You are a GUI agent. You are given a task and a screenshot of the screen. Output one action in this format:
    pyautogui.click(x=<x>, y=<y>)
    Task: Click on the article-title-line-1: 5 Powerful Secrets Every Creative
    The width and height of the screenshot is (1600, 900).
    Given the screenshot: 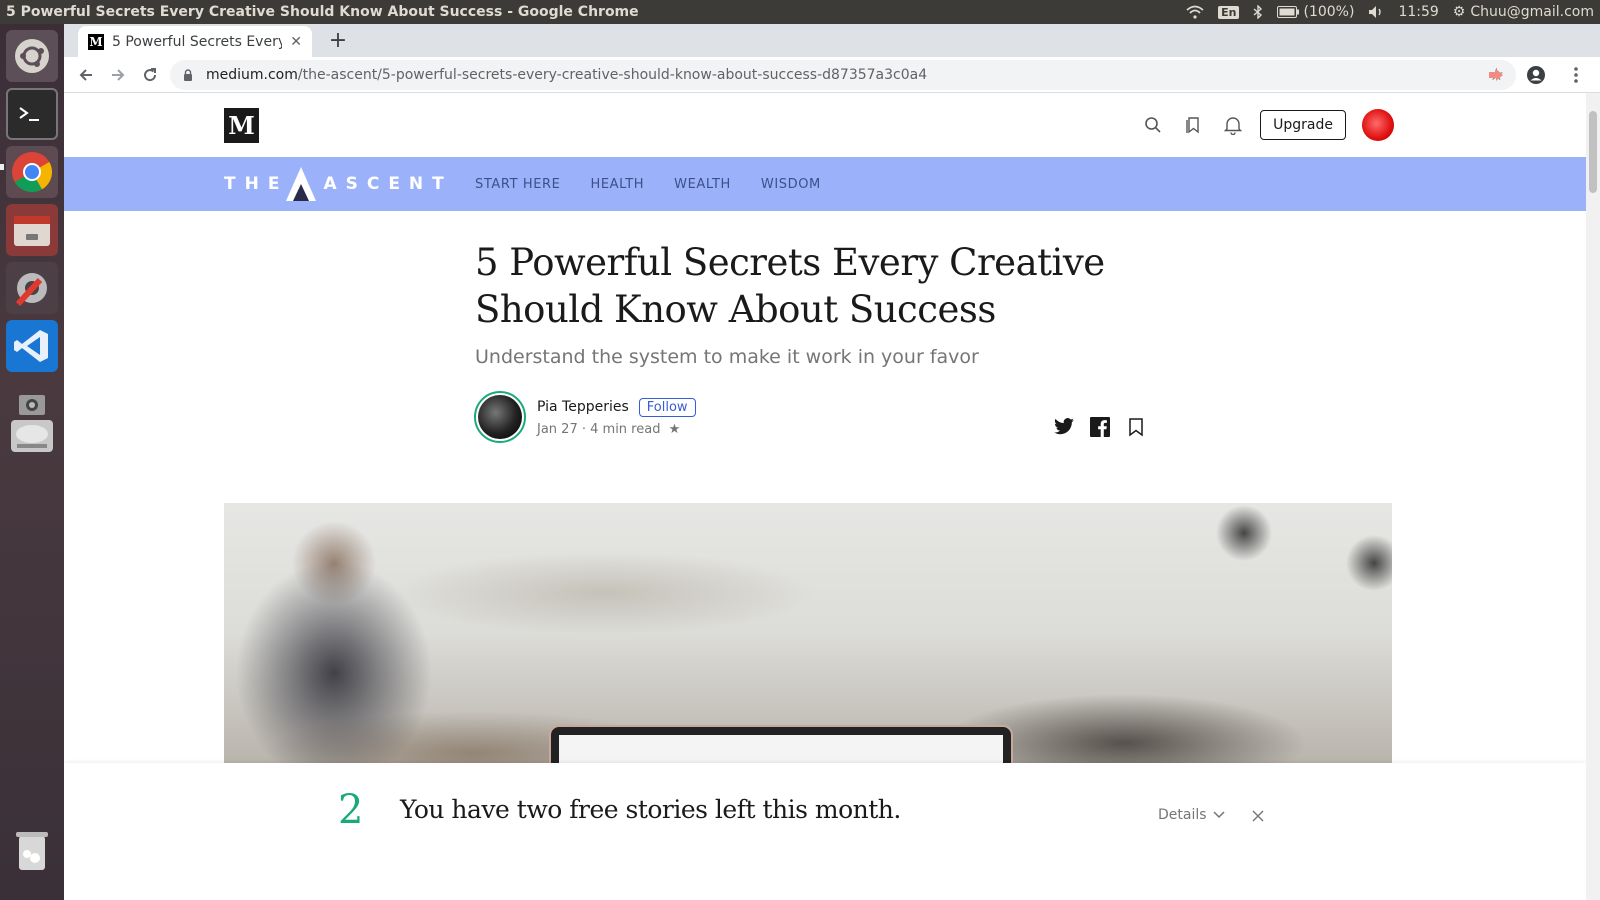 What is the action you would take?
    pyautogui.click(x=790, y=262)
    